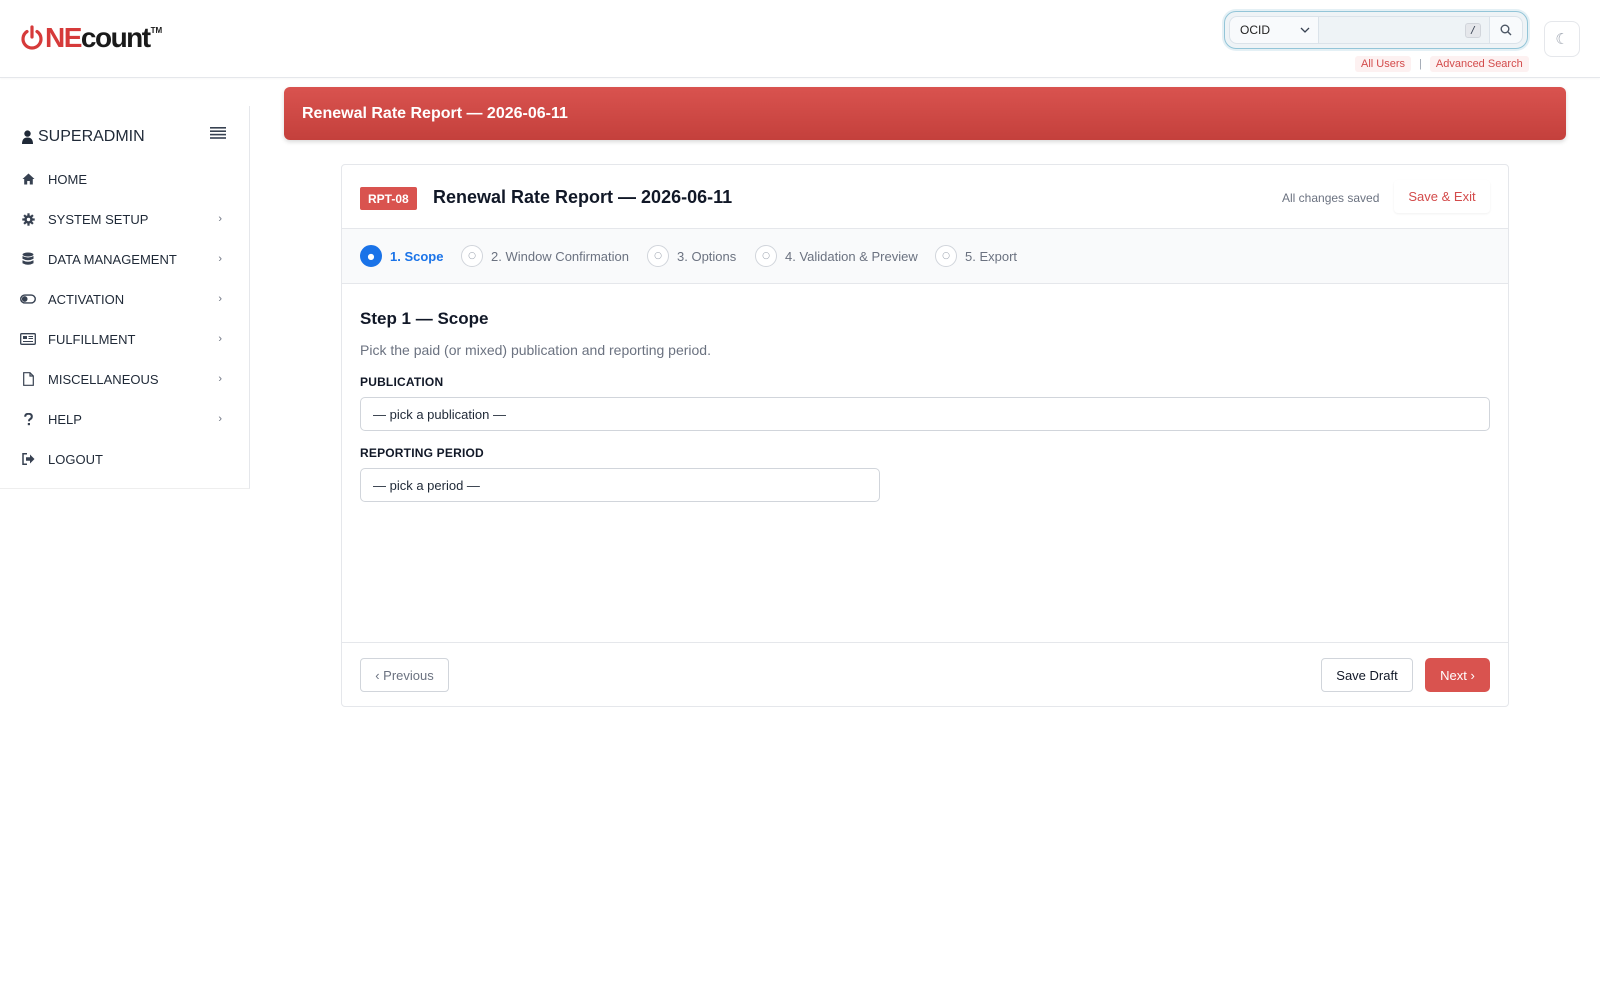 This screenshot has height=1000, width=1600. What do you see at coordinates (925, 674) in the screenshot?
I see `wizard-footer: ‹ Previous Save Draft Next ›` at bounding box center [925, 674].